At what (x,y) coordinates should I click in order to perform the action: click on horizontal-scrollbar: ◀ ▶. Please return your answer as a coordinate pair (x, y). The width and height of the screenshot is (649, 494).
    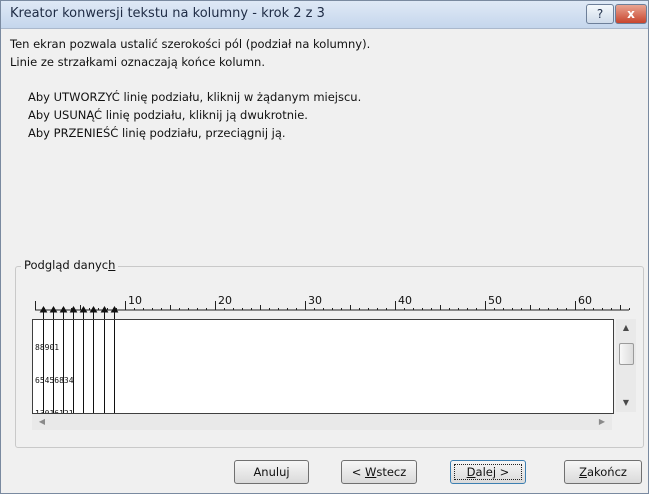
    Looking at the image, I should click on (322, 422).